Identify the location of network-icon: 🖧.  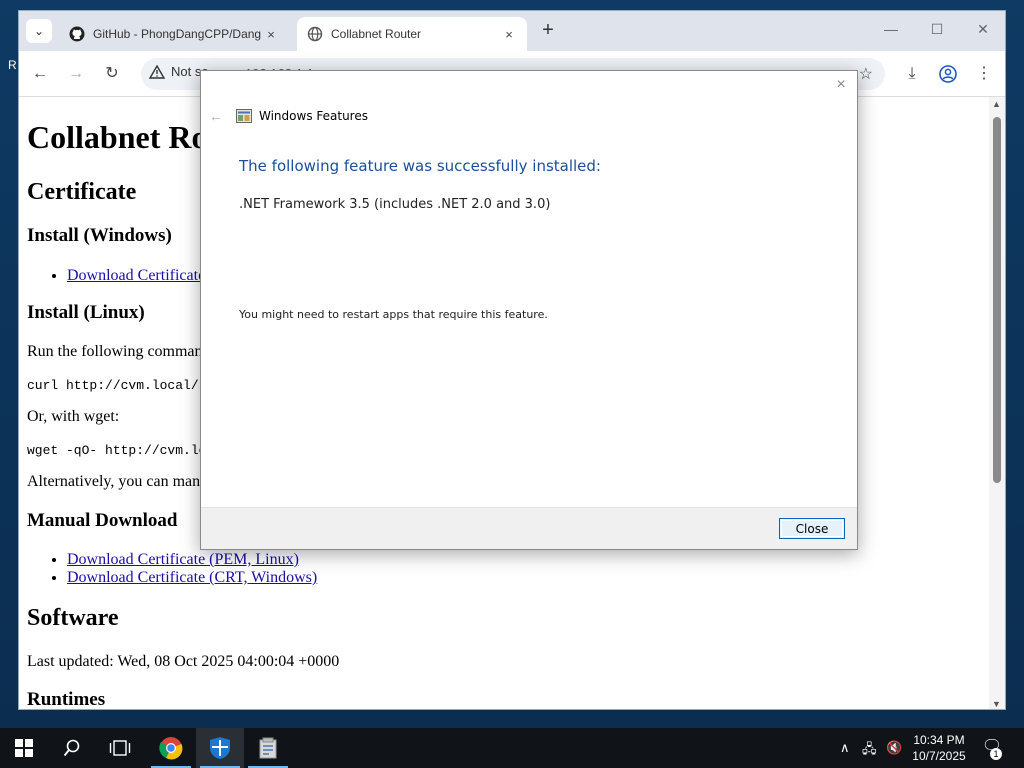
(869, 751).